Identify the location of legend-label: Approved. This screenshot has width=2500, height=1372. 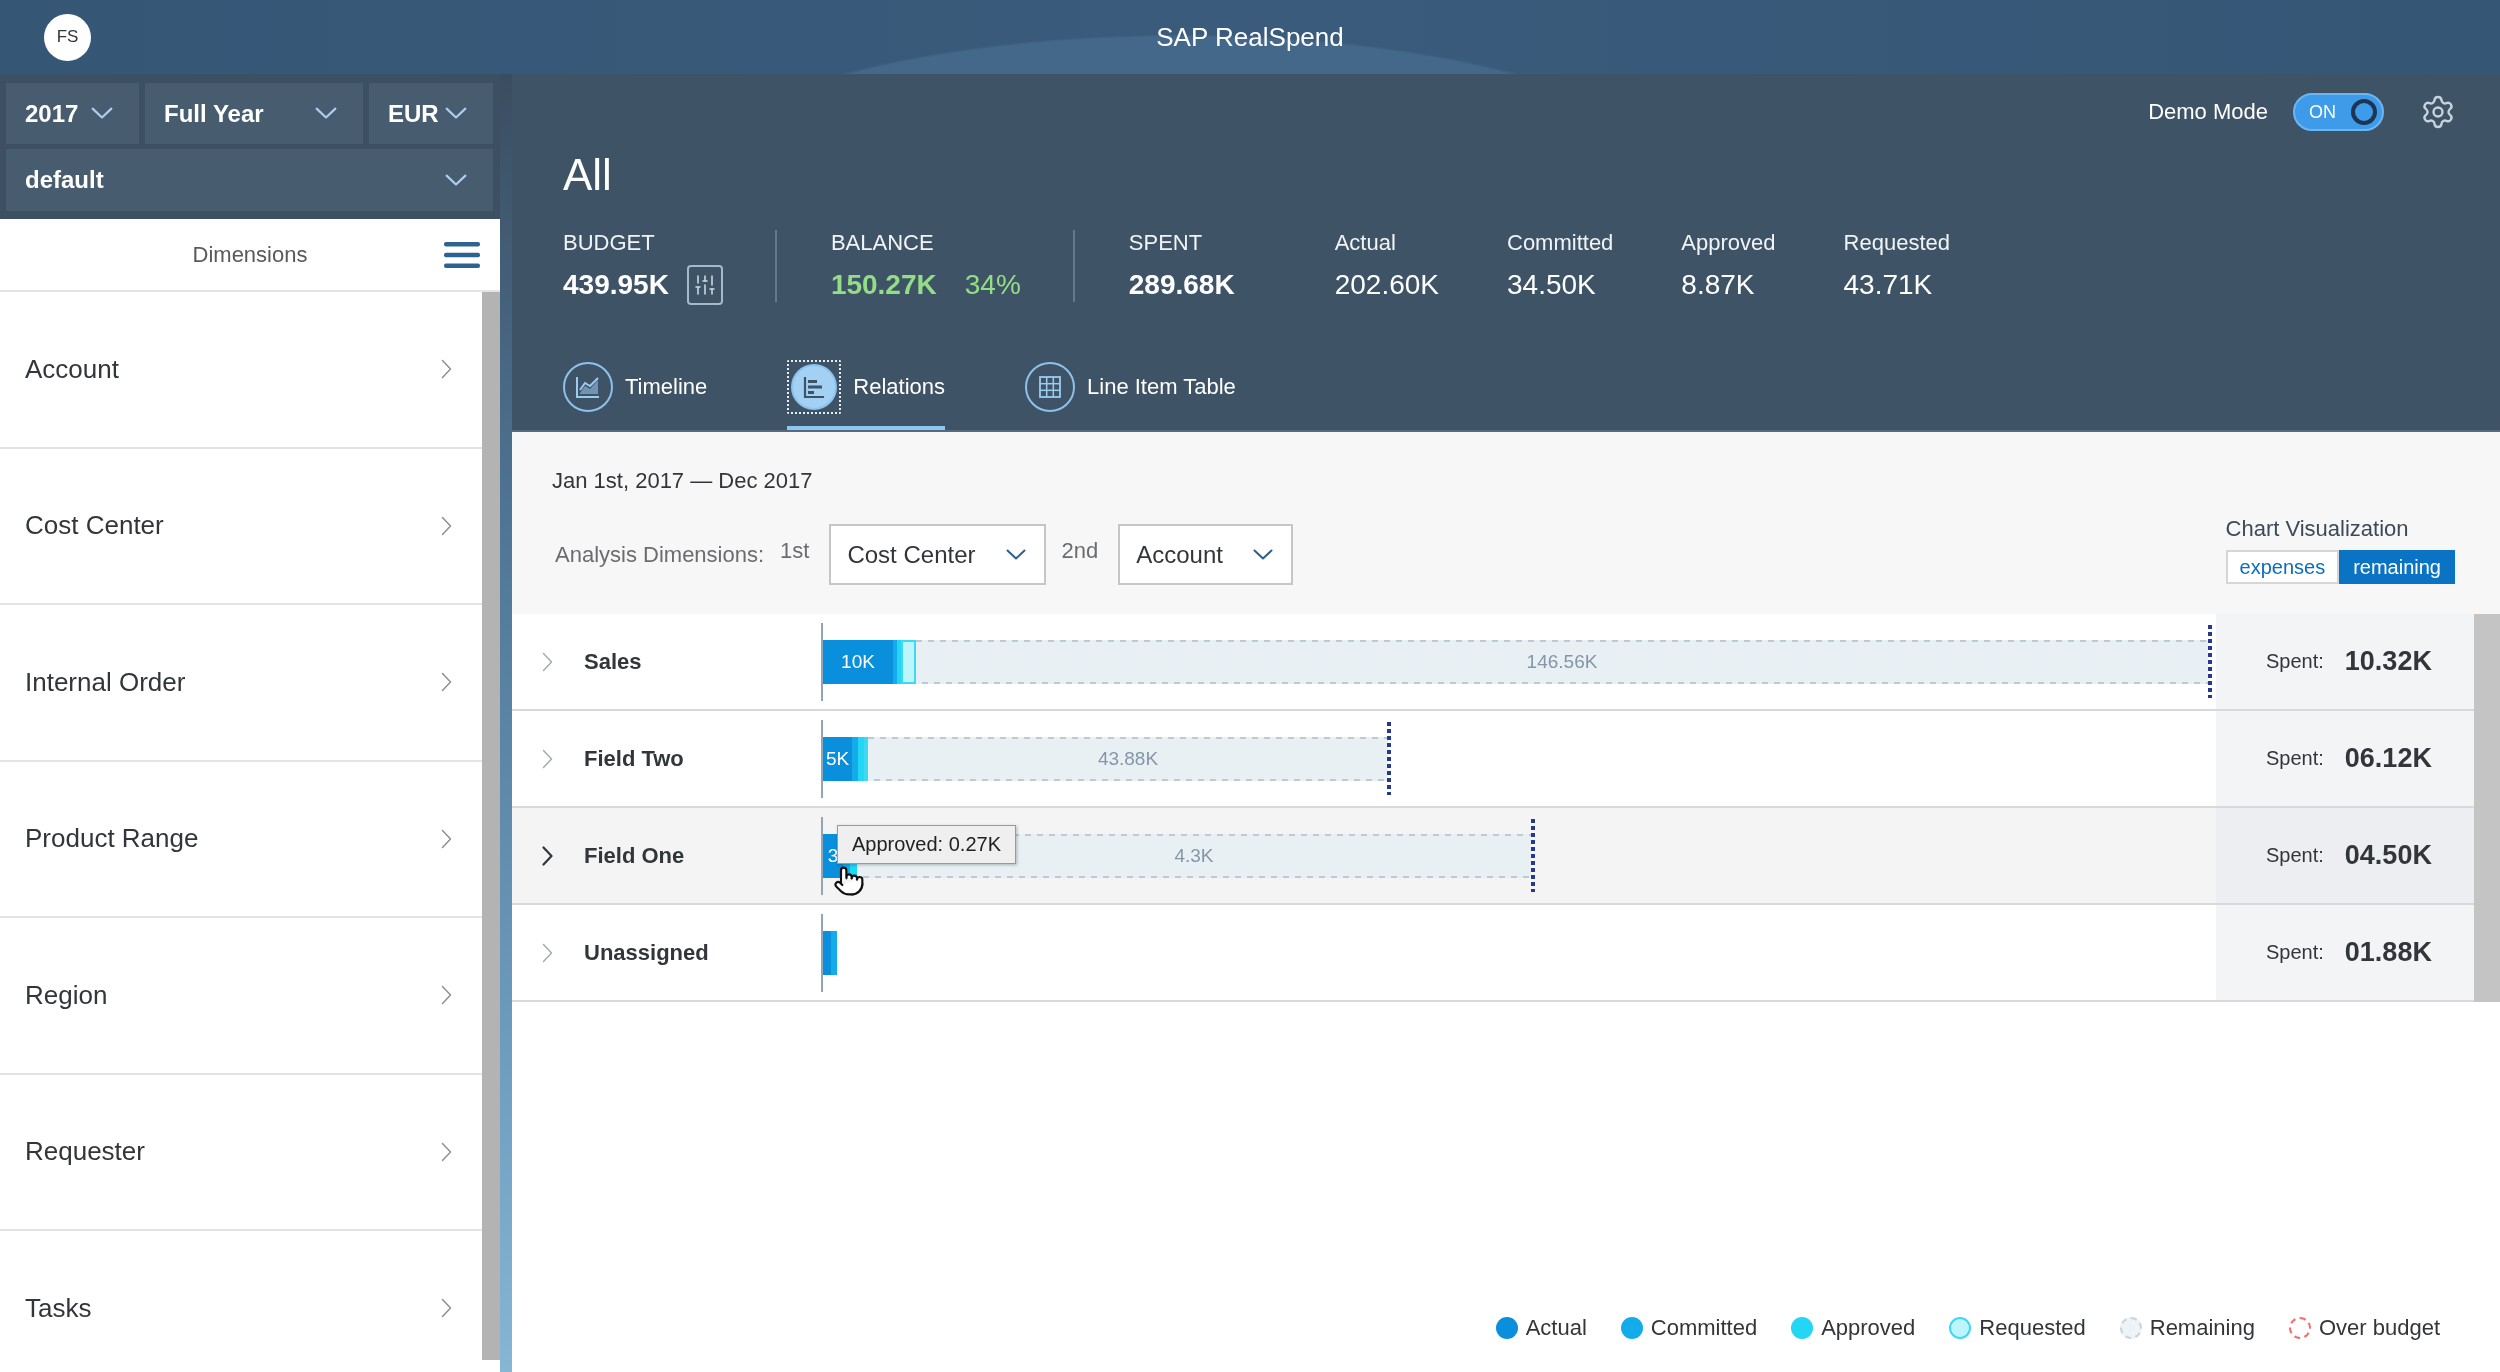
(1868, 1328).